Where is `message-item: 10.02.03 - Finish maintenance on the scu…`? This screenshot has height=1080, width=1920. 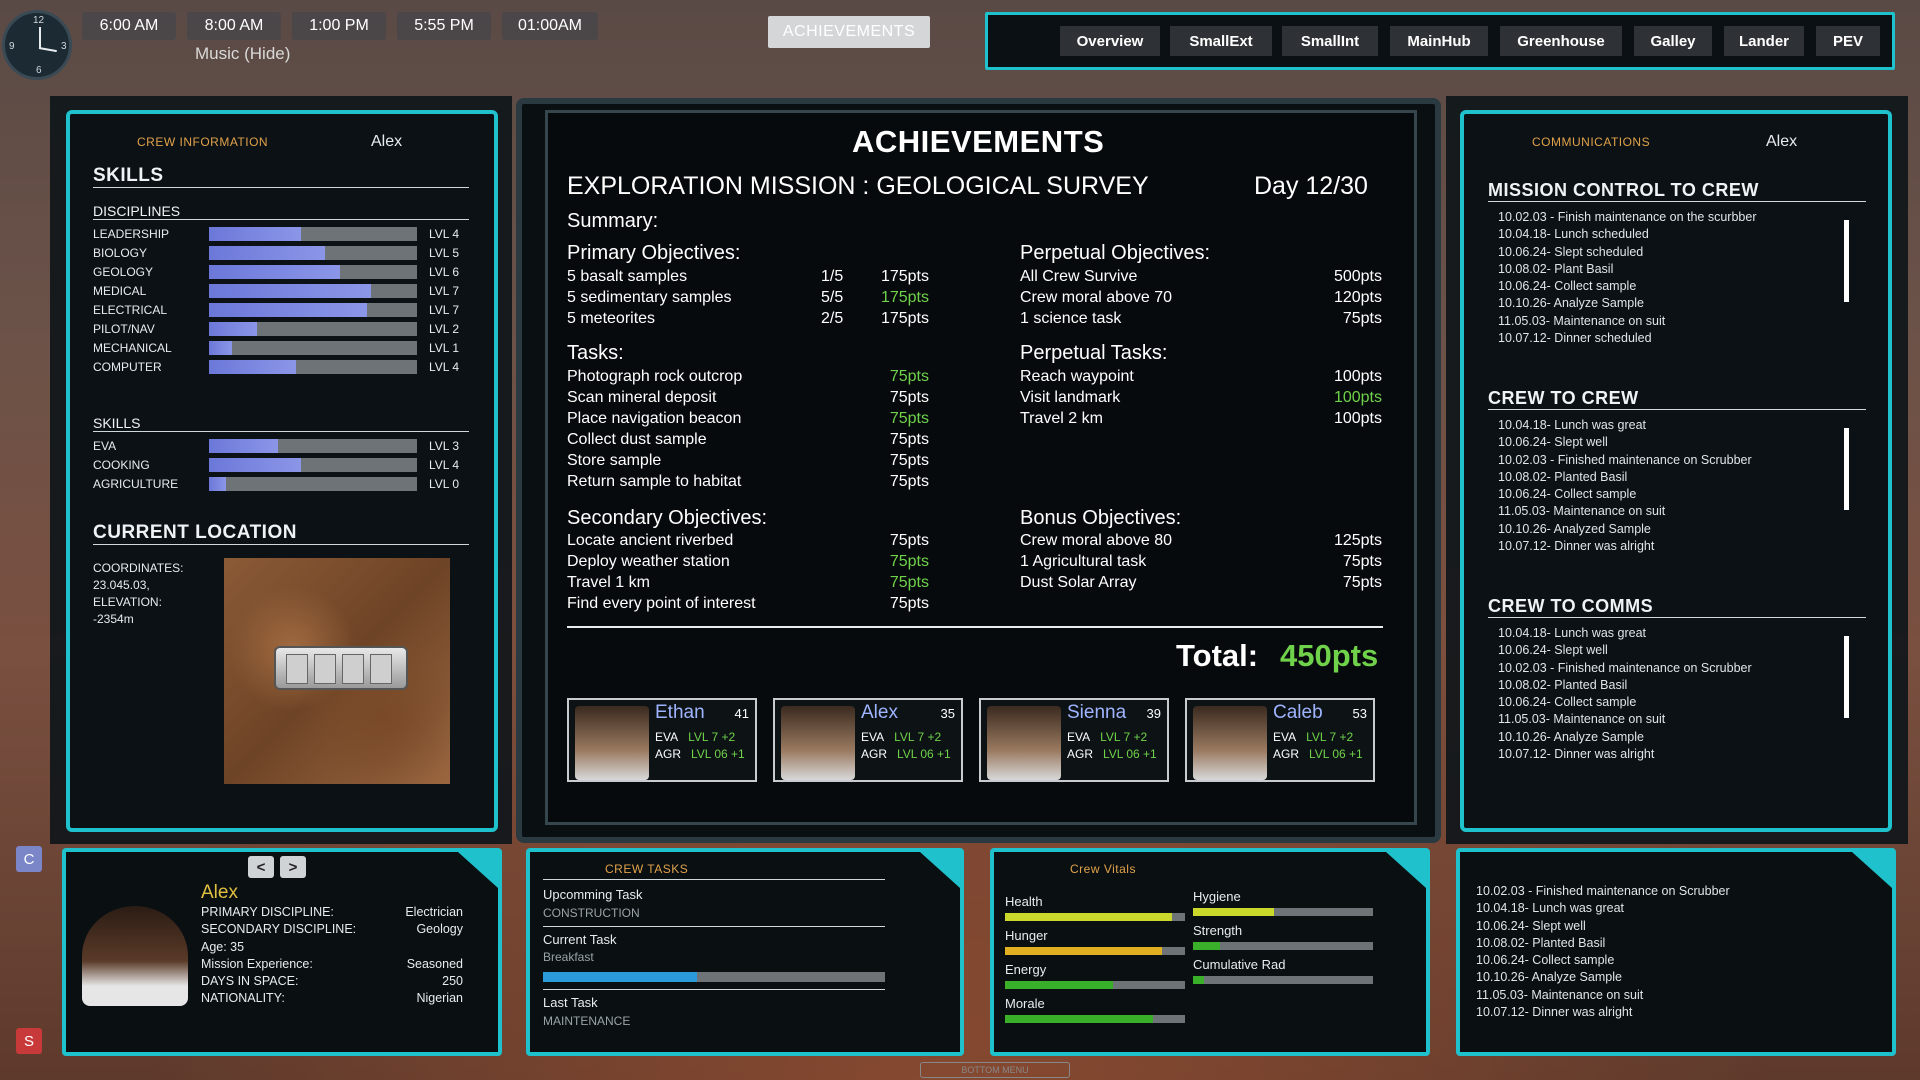 message-item: 10.02.03 - Finish maintenance on the scu… is located at coordinates (1682, 218).